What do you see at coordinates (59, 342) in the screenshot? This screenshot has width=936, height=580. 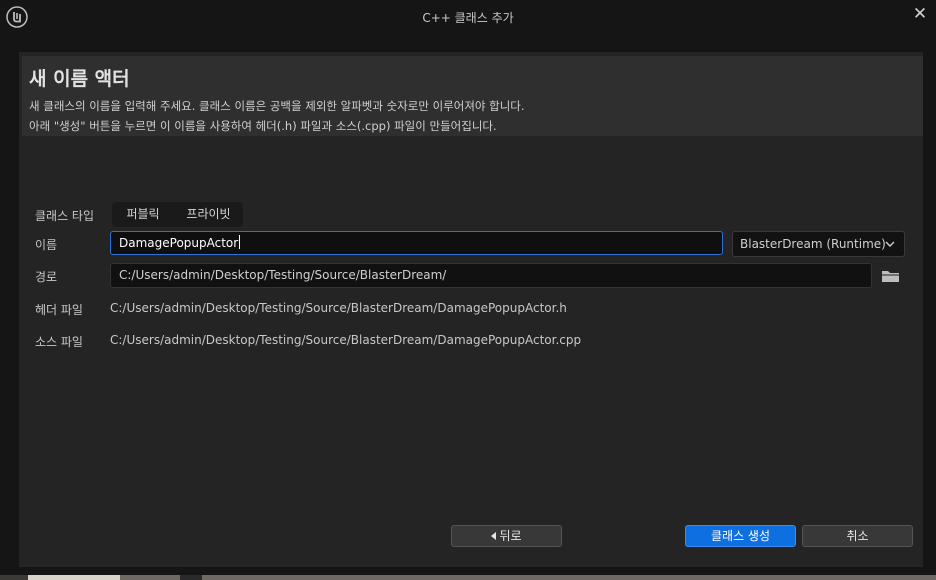 I see `source-file-label: 소스 파일` at bounding box center [59, 342].